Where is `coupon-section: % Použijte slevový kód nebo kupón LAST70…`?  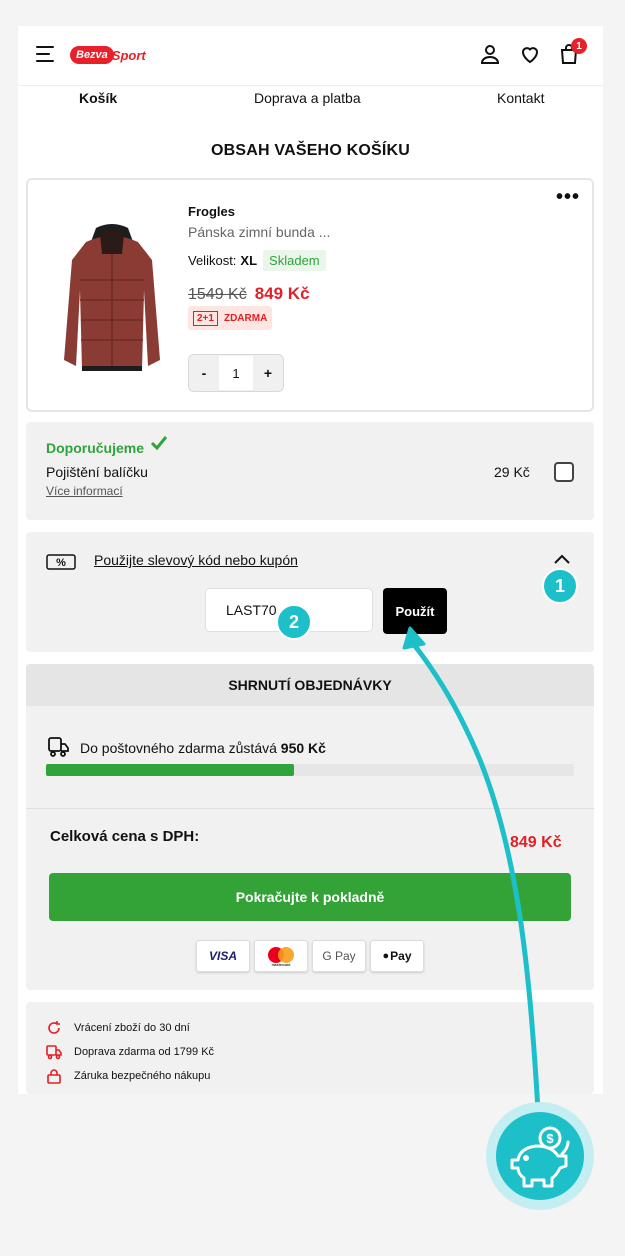
coupon-section: % Použijte slevový kód nebo kupón LAST70… is located at coordinates (310, 592).